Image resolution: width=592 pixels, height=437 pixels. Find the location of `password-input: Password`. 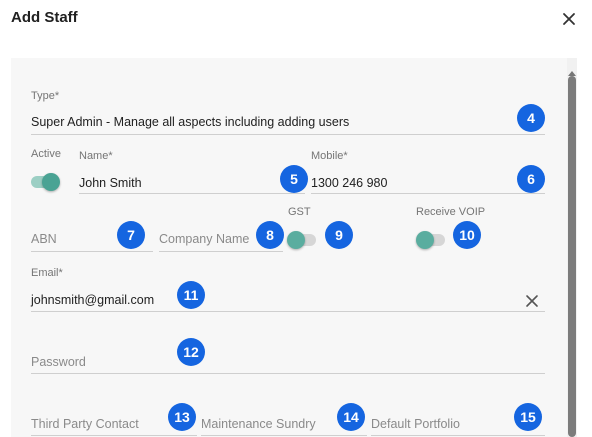

password-input: Password is located at coordinates (58, 362).